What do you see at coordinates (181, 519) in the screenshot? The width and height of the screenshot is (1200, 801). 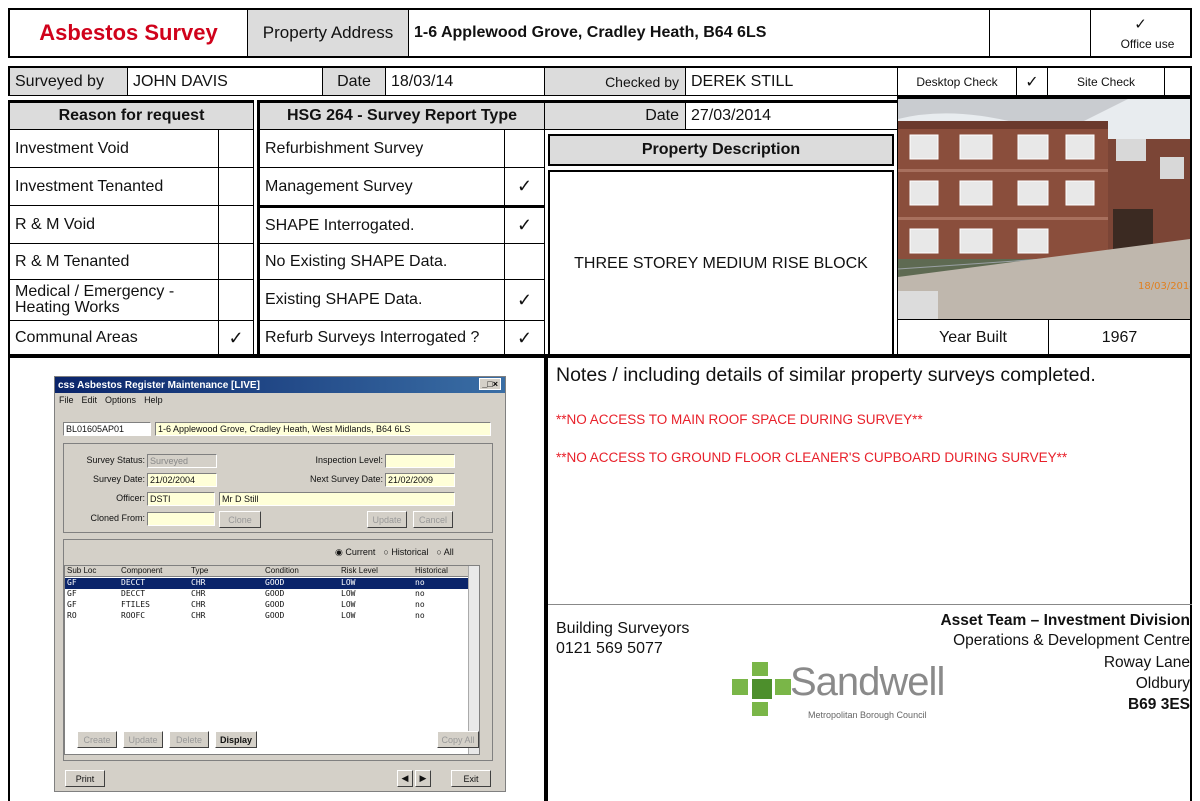 I see `cloned-field` at bounding box center [181, 519].